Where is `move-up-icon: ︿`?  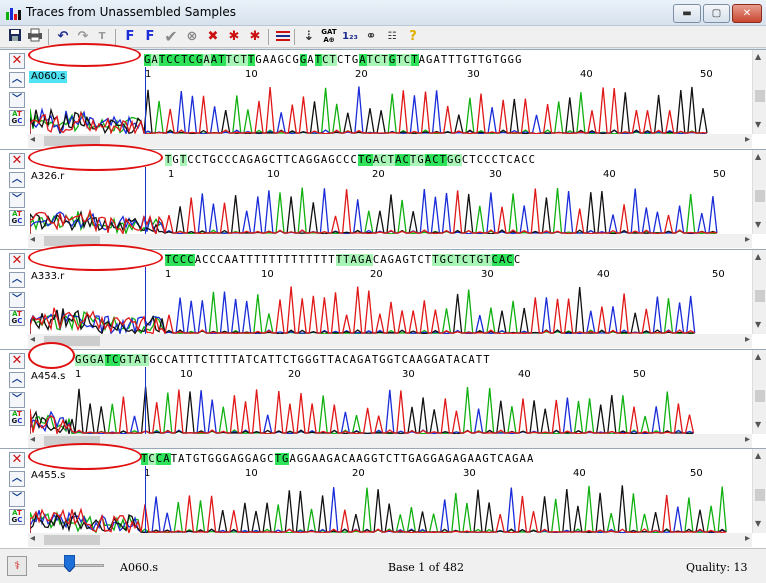 move-up-icon: ︿ is located at coordinates (17, 380).